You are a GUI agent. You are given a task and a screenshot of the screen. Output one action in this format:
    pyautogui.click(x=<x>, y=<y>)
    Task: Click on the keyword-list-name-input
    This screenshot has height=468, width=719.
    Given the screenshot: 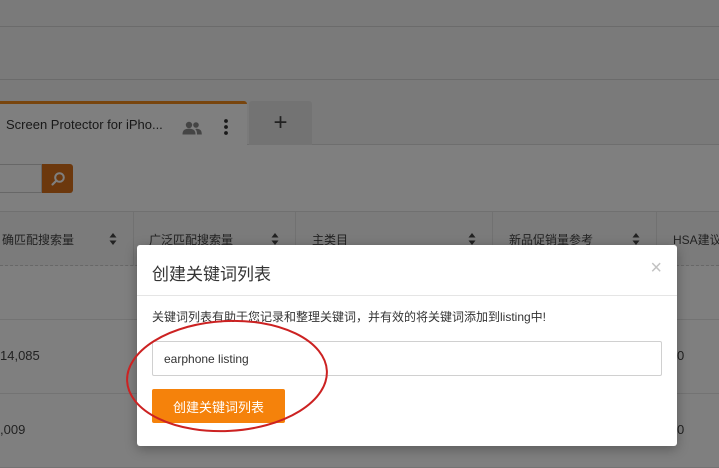 What is the action you would take?
    pyautogui.click(x=407, y=358)
    